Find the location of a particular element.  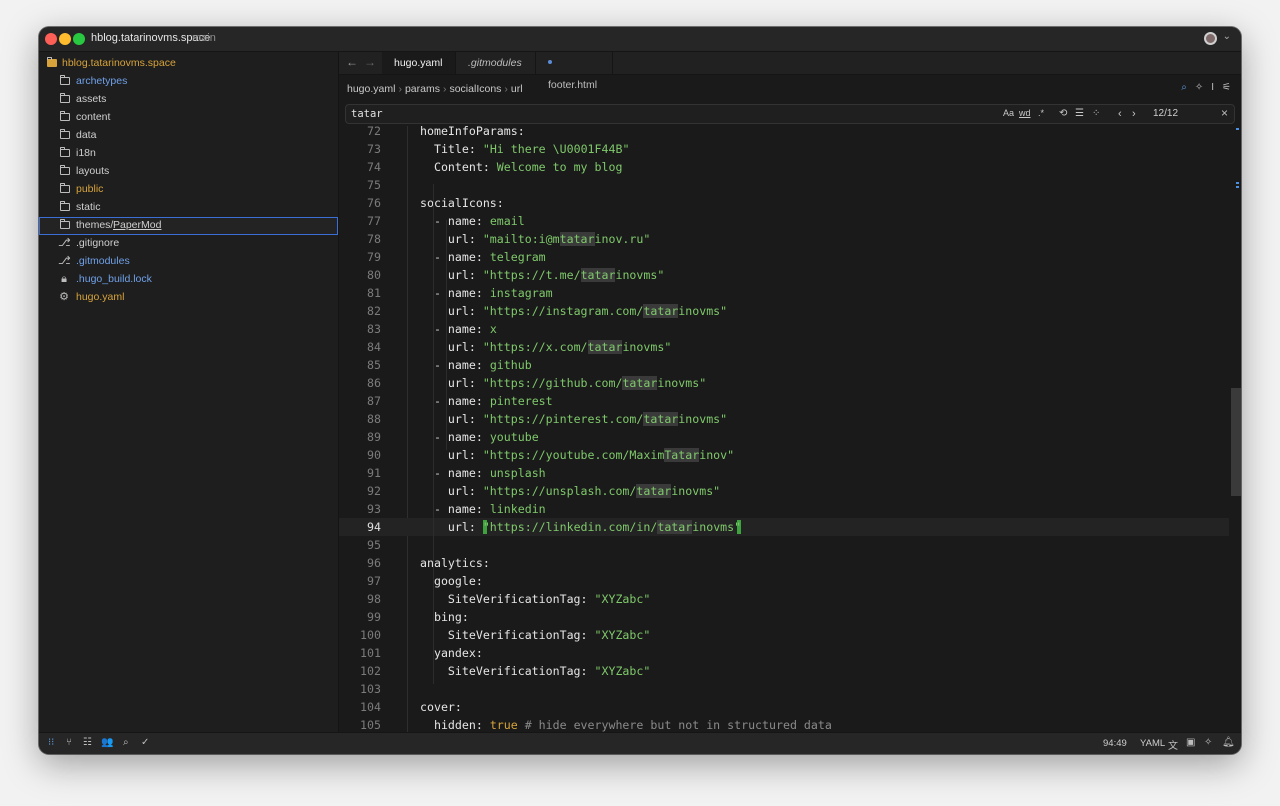

code-token: google: is located at coordinates (458, 581).